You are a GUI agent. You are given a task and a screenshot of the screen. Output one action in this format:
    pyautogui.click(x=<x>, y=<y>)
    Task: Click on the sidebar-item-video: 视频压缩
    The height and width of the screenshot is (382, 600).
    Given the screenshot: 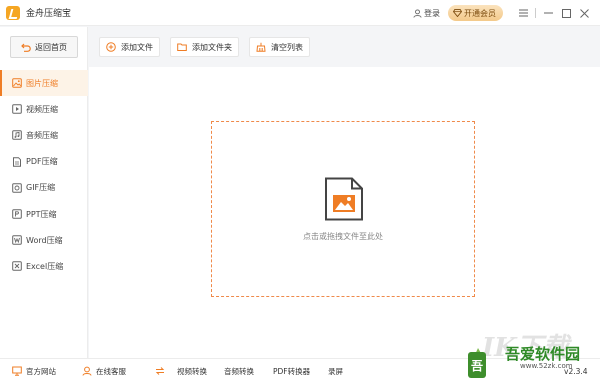 What is the action you would take?
    pyautogui.click(x=44, y=109)
    